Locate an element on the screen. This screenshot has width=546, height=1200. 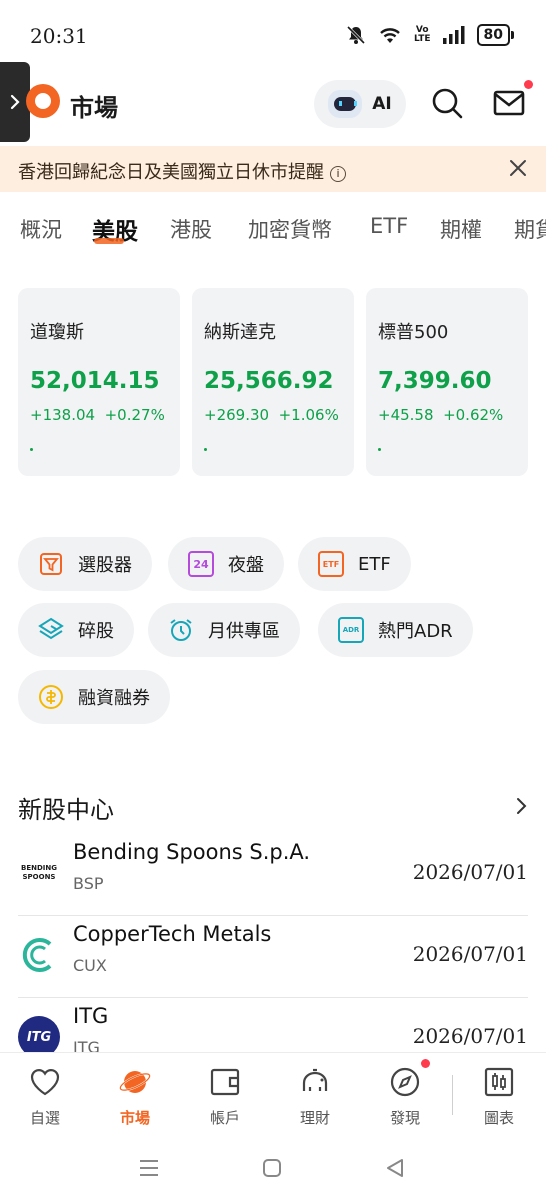
chip-label: 選股器 is located at coordinates (105, 565).